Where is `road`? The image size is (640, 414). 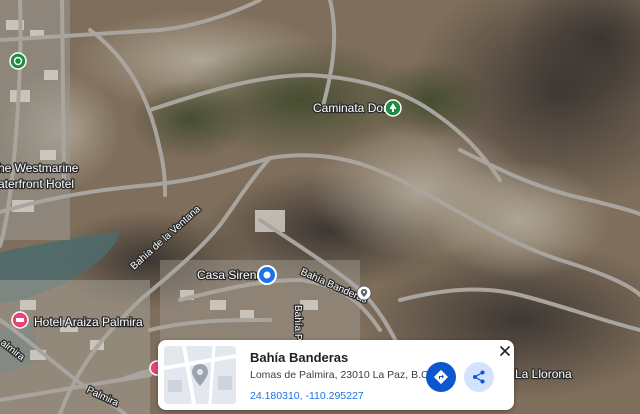 road is located at coordinates (63, 91).